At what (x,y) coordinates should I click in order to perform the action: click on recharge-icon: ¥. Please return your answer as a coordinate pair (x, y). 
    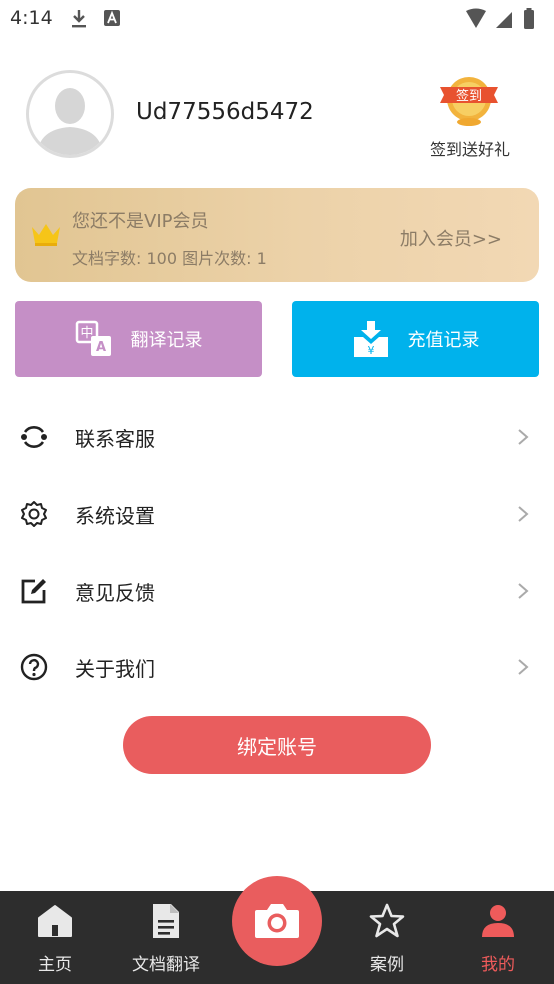
    Looking at the image, I should click on (370, 339).